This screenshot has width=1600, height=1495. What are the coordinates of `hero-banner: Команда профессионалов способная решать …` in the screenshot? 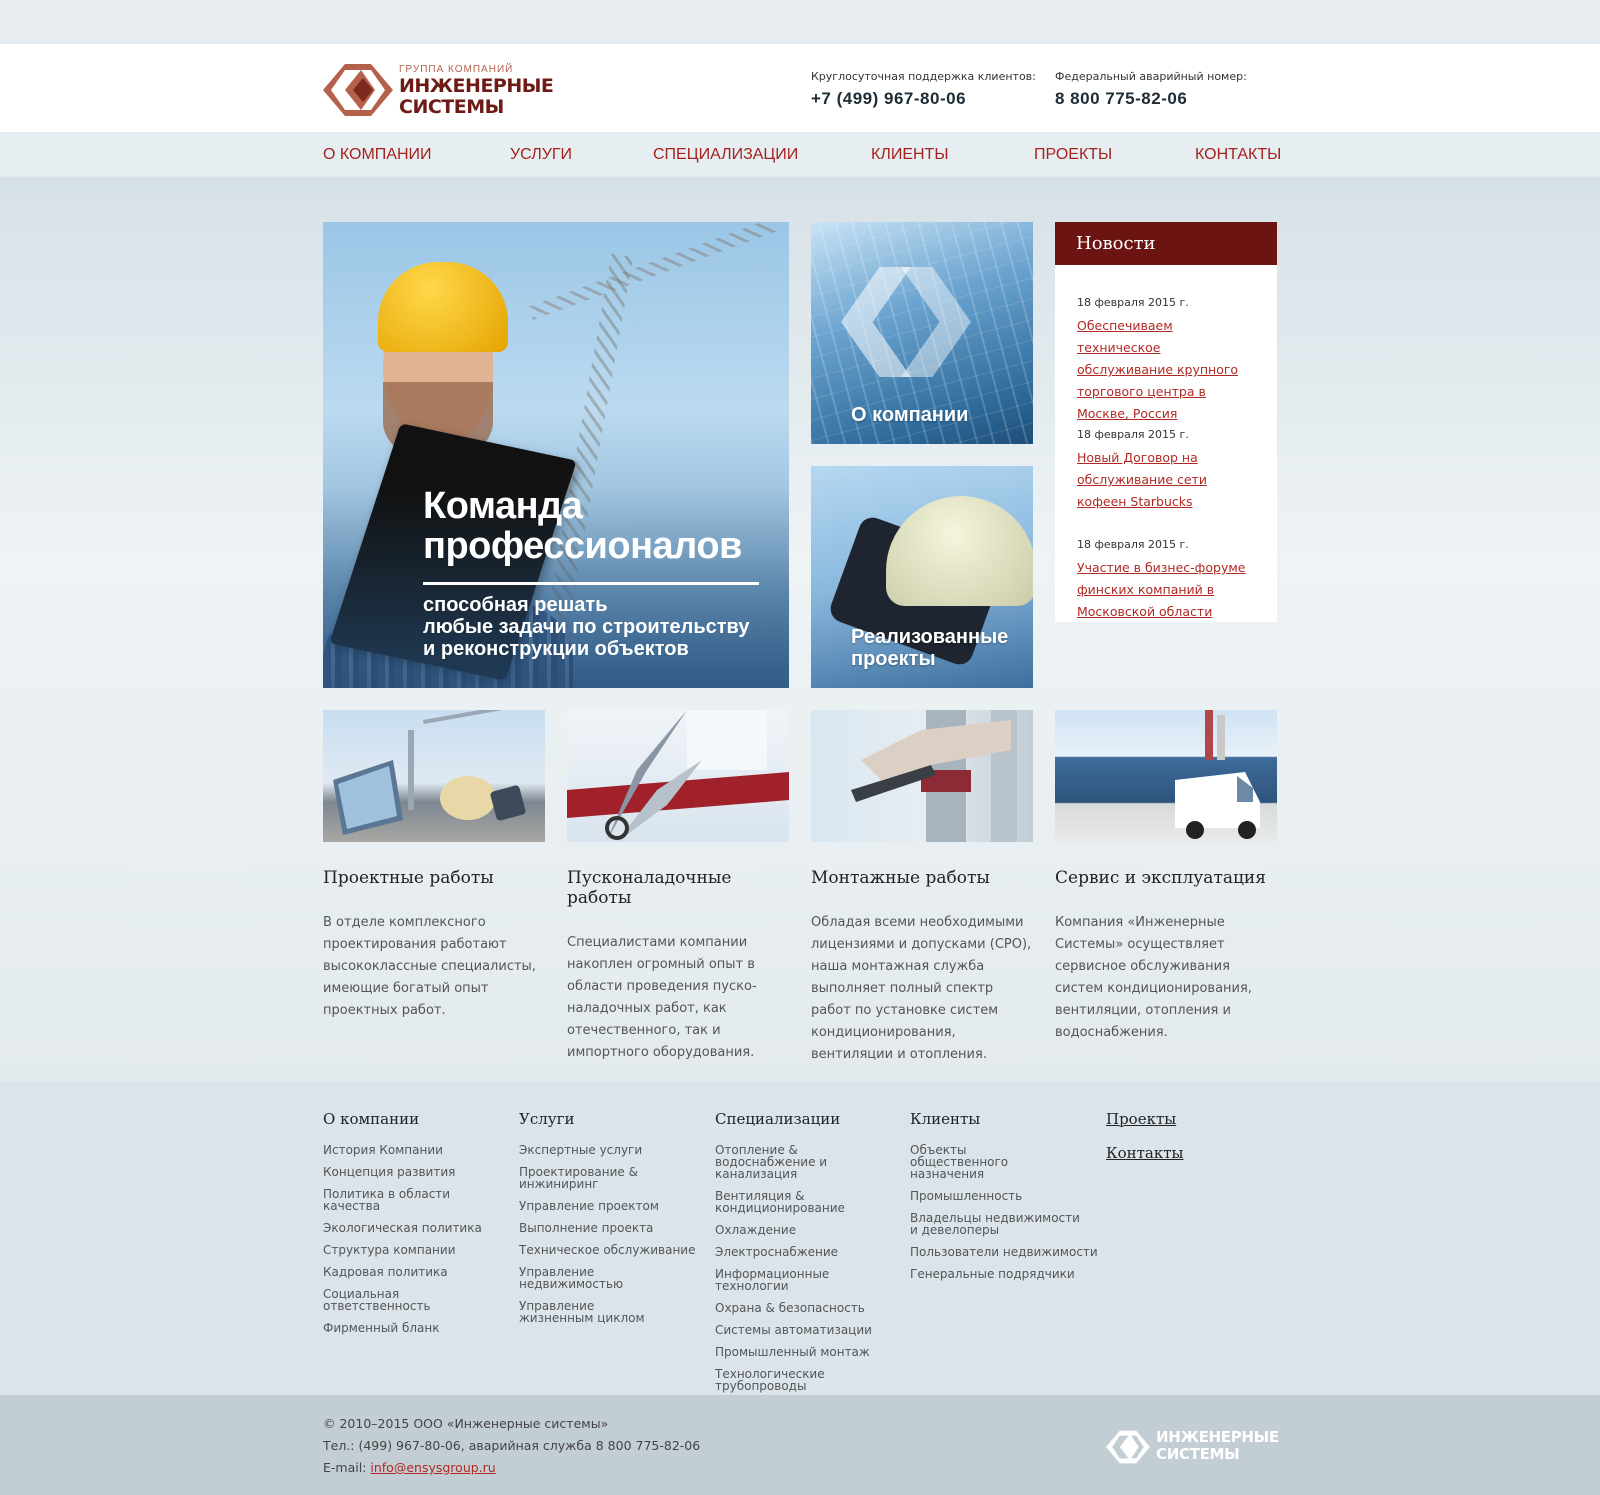 It's located at (556, 455).